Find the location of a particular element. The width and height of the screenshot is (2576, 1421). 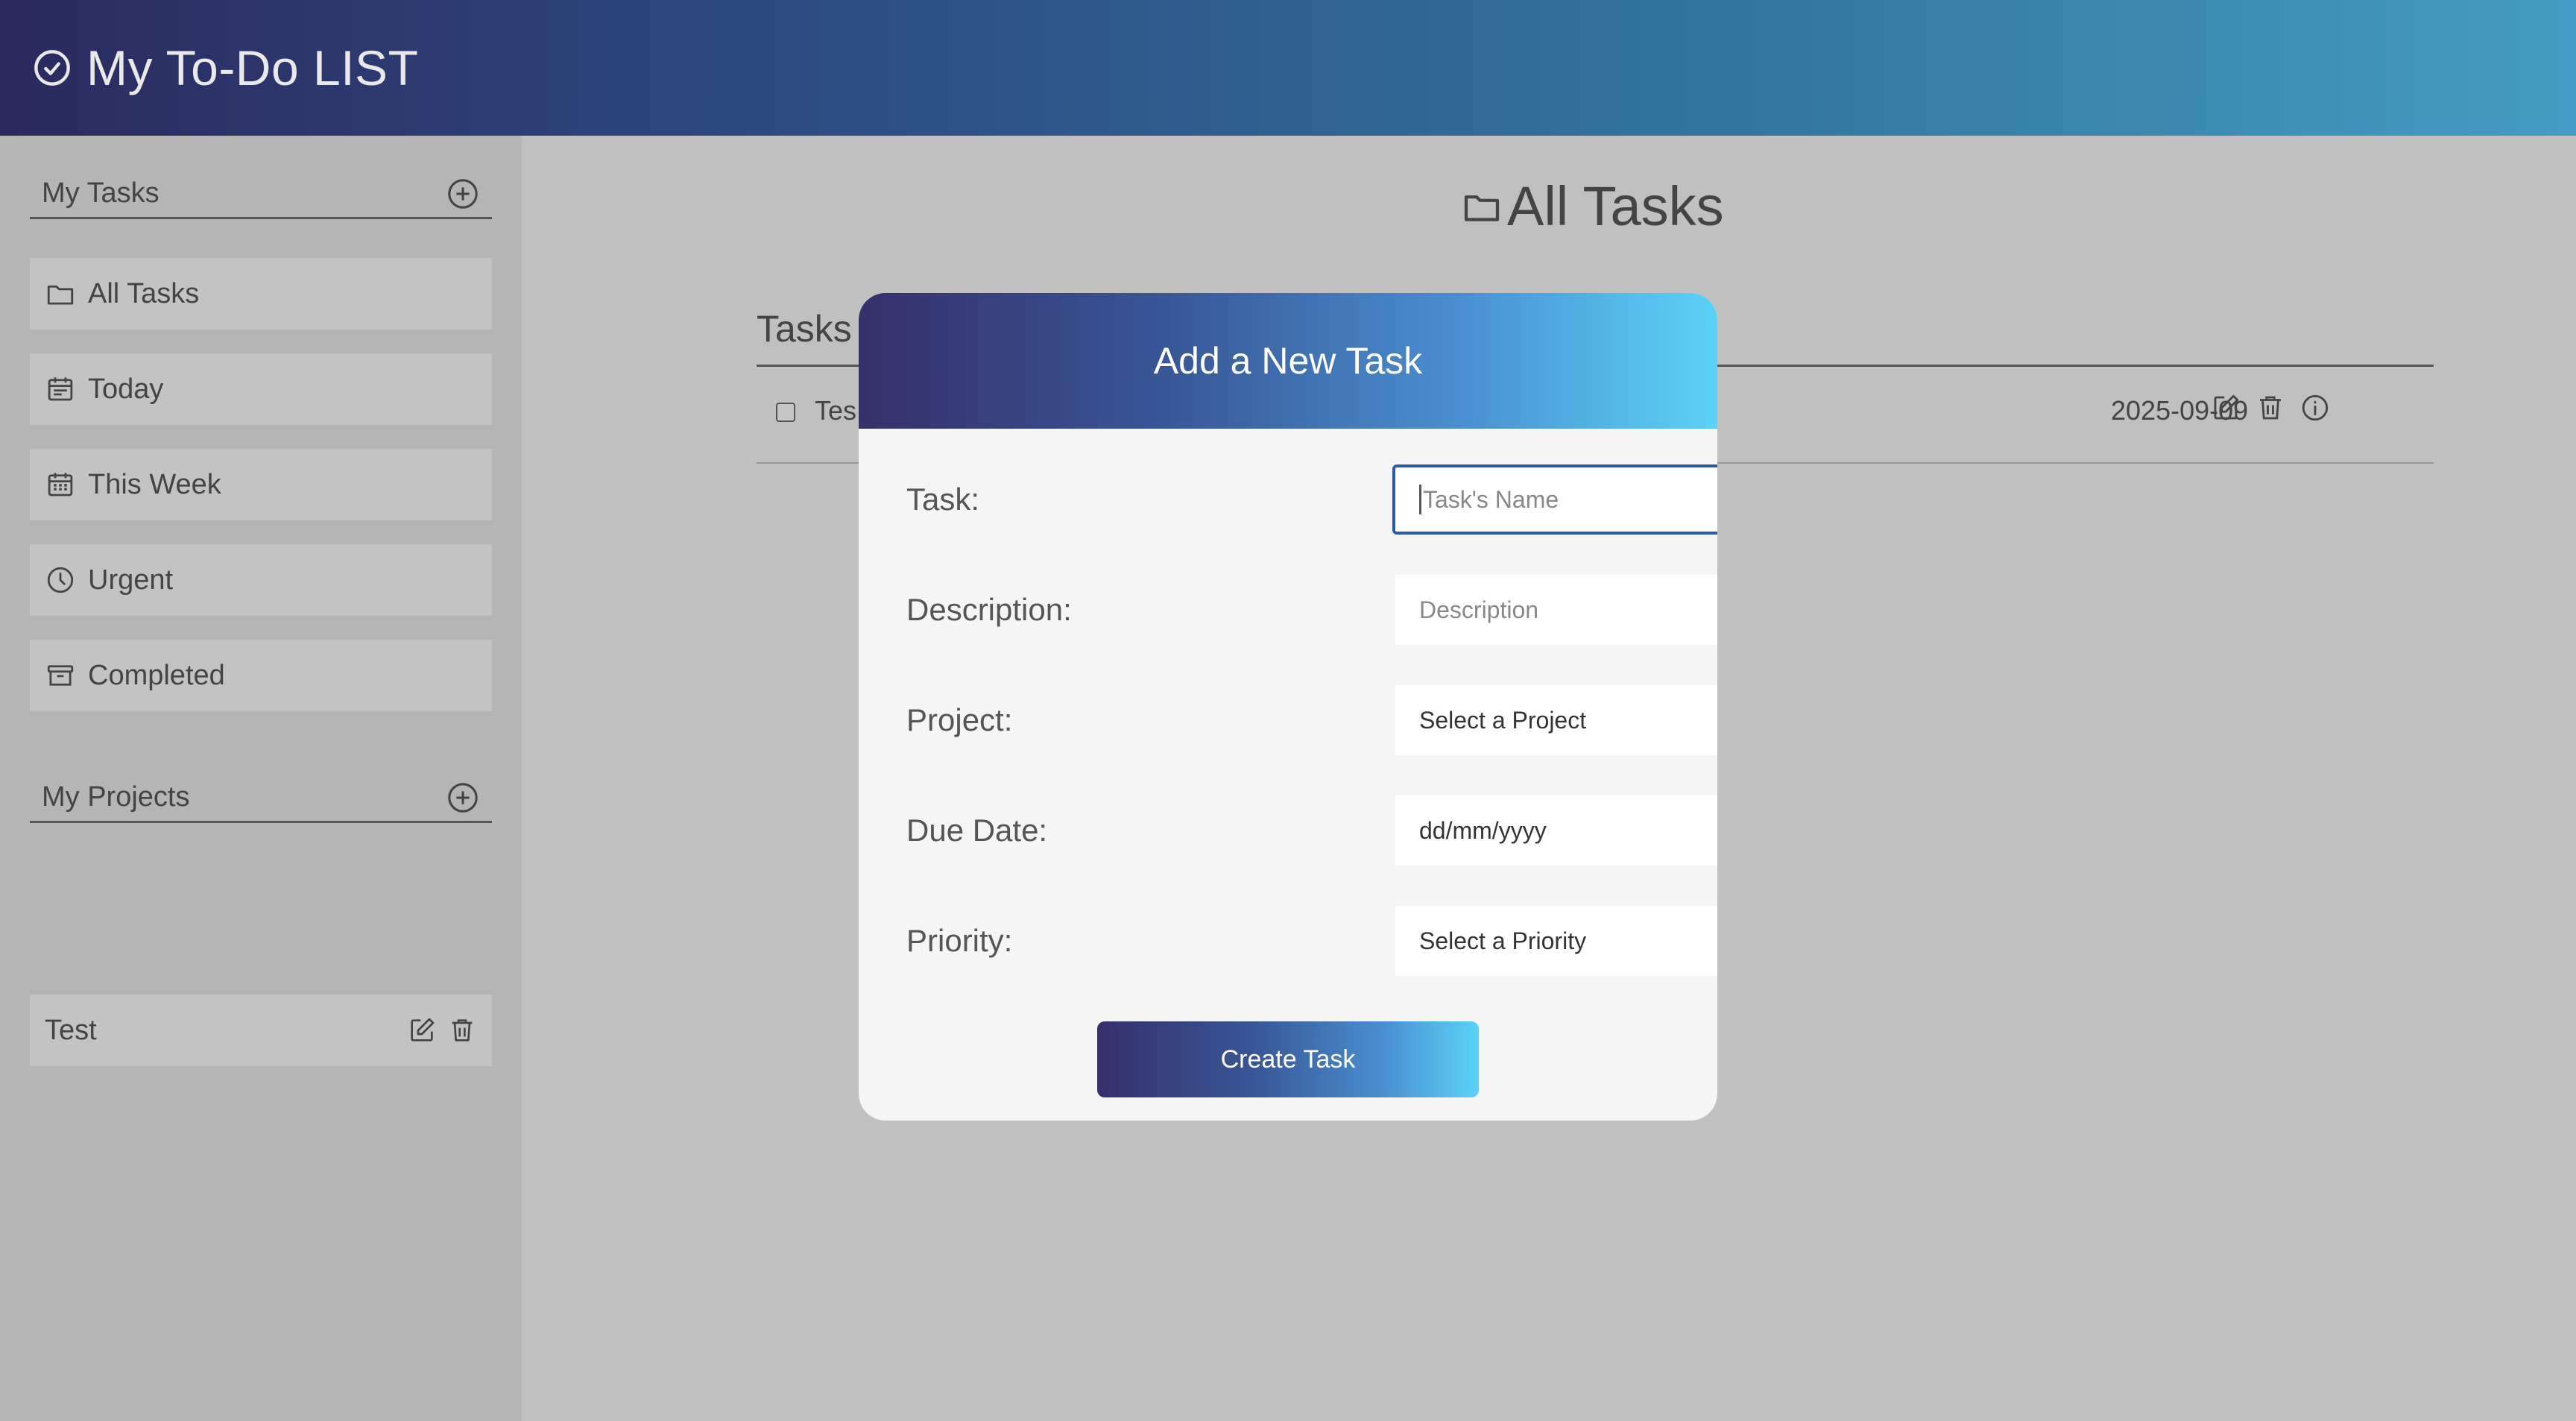

task-name: Tes is located at coordinates (836, 410).